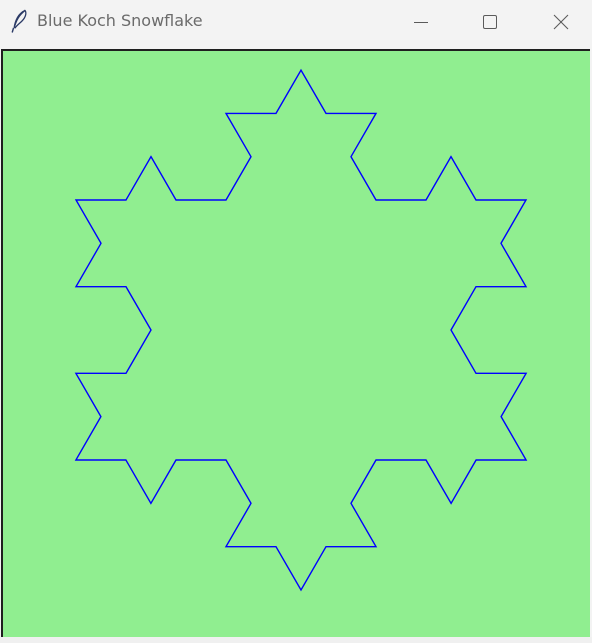 The image size is (592, 643). I want to click on minimize-button, so click(421, 22).